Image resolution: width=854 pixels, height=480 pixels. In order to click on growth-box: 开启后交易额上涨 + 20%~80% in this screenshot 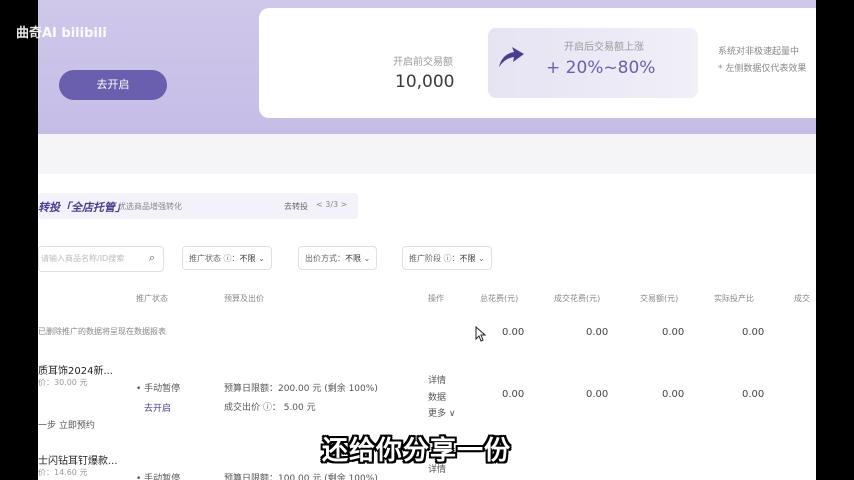, I will do `click(593, 63)`.